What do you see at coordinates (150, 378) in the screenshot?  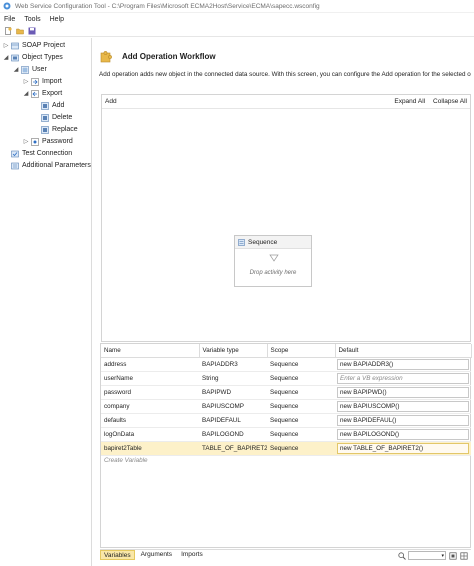 I see `variable-name-cell: userName` at bounding box center [150, 378].